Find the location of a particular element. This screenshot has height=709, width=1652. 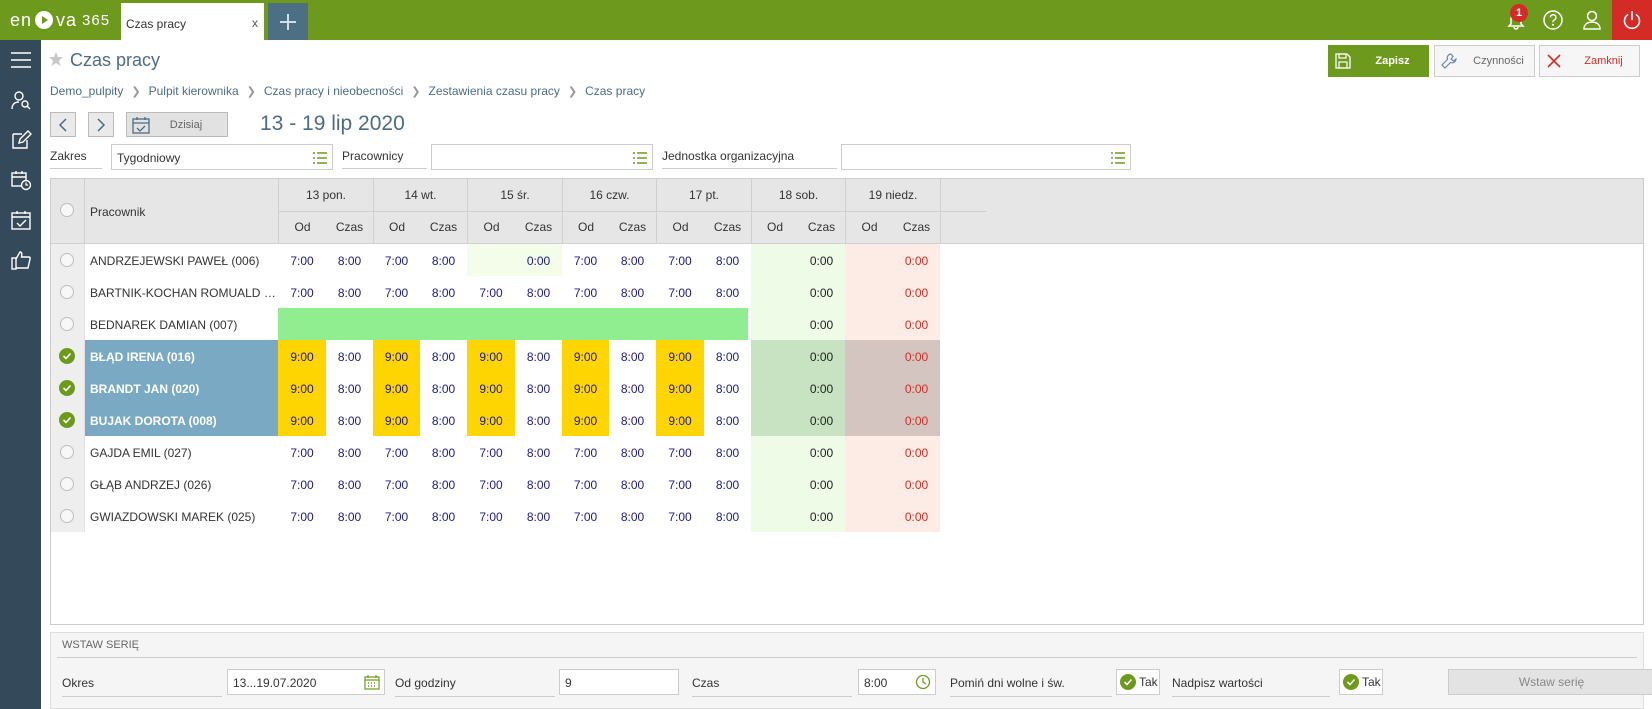

today-button: Dzisiaj is located at coordinates (177, 124).